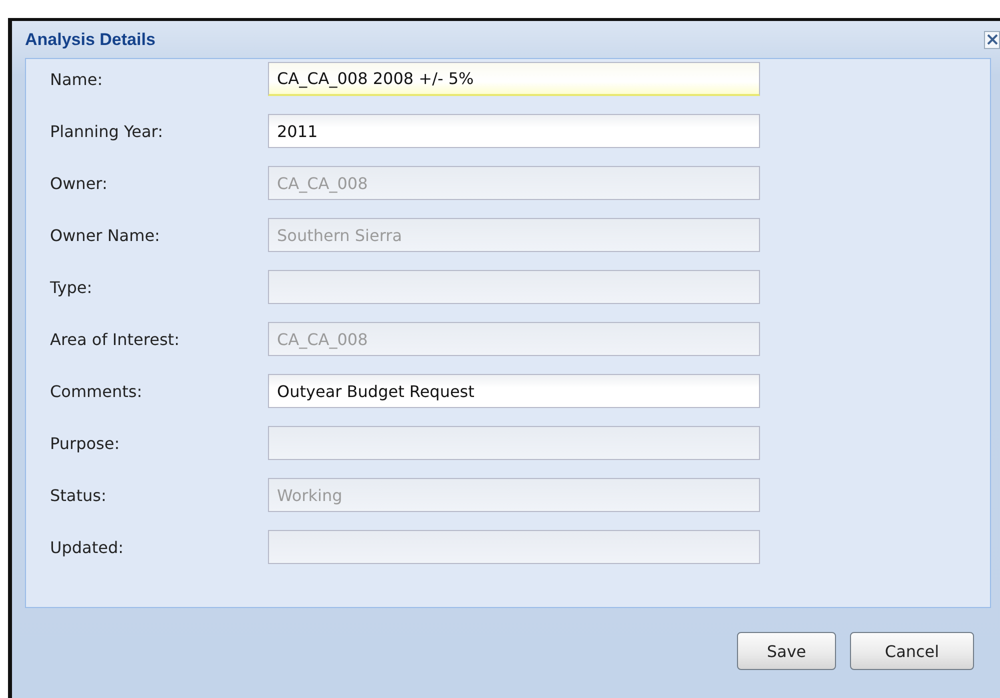  Describe the element at coordinates (514, 391) in the screenshot. I see `input-field: Outyear Budget Request` at that location.